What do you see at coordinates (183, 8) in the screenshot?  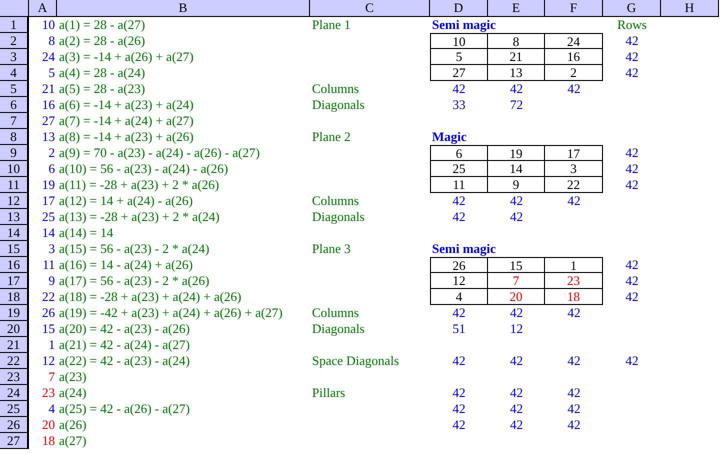 I see `column-header: B` at bounding box center [183, 8].